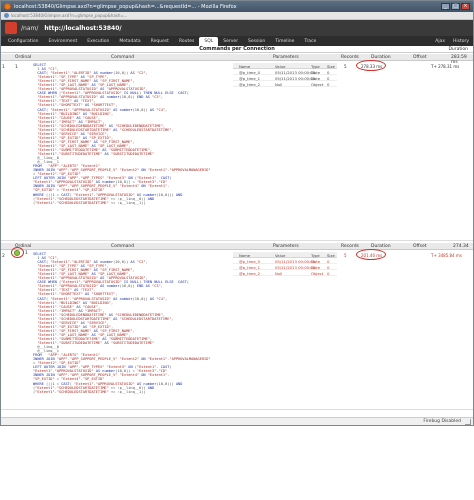 The width and height of the screenshot is (474, 500). I want to click on records-2: 5, so click(345, 255).